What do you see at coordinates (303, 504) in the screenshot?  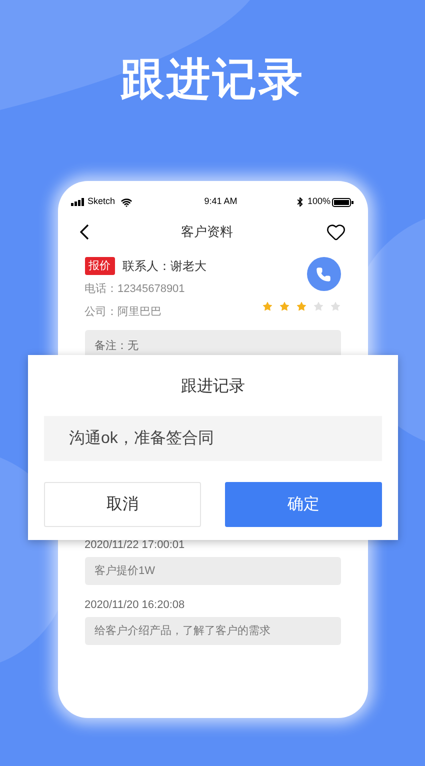 I see `confirm-button: 确定` at bounding box center [303, 504].